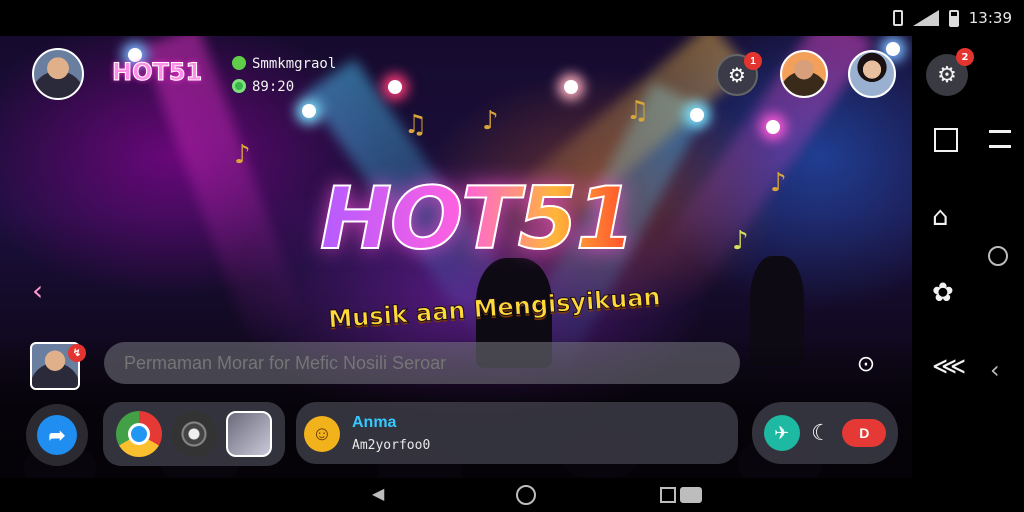 This screenshot has width=1024, height=512. I want to click on settings-icon: ⚙ 2, so click(950, 72).